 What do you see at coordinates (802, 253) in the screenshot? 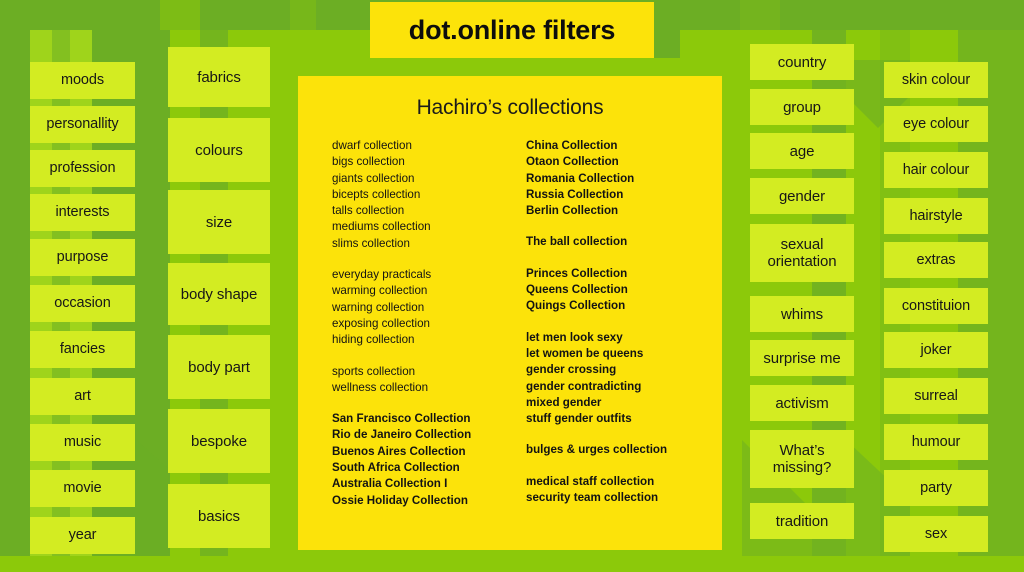
I see `filter-button-sexual-orientation: sexual orientation` at bounding box center [802, 253].